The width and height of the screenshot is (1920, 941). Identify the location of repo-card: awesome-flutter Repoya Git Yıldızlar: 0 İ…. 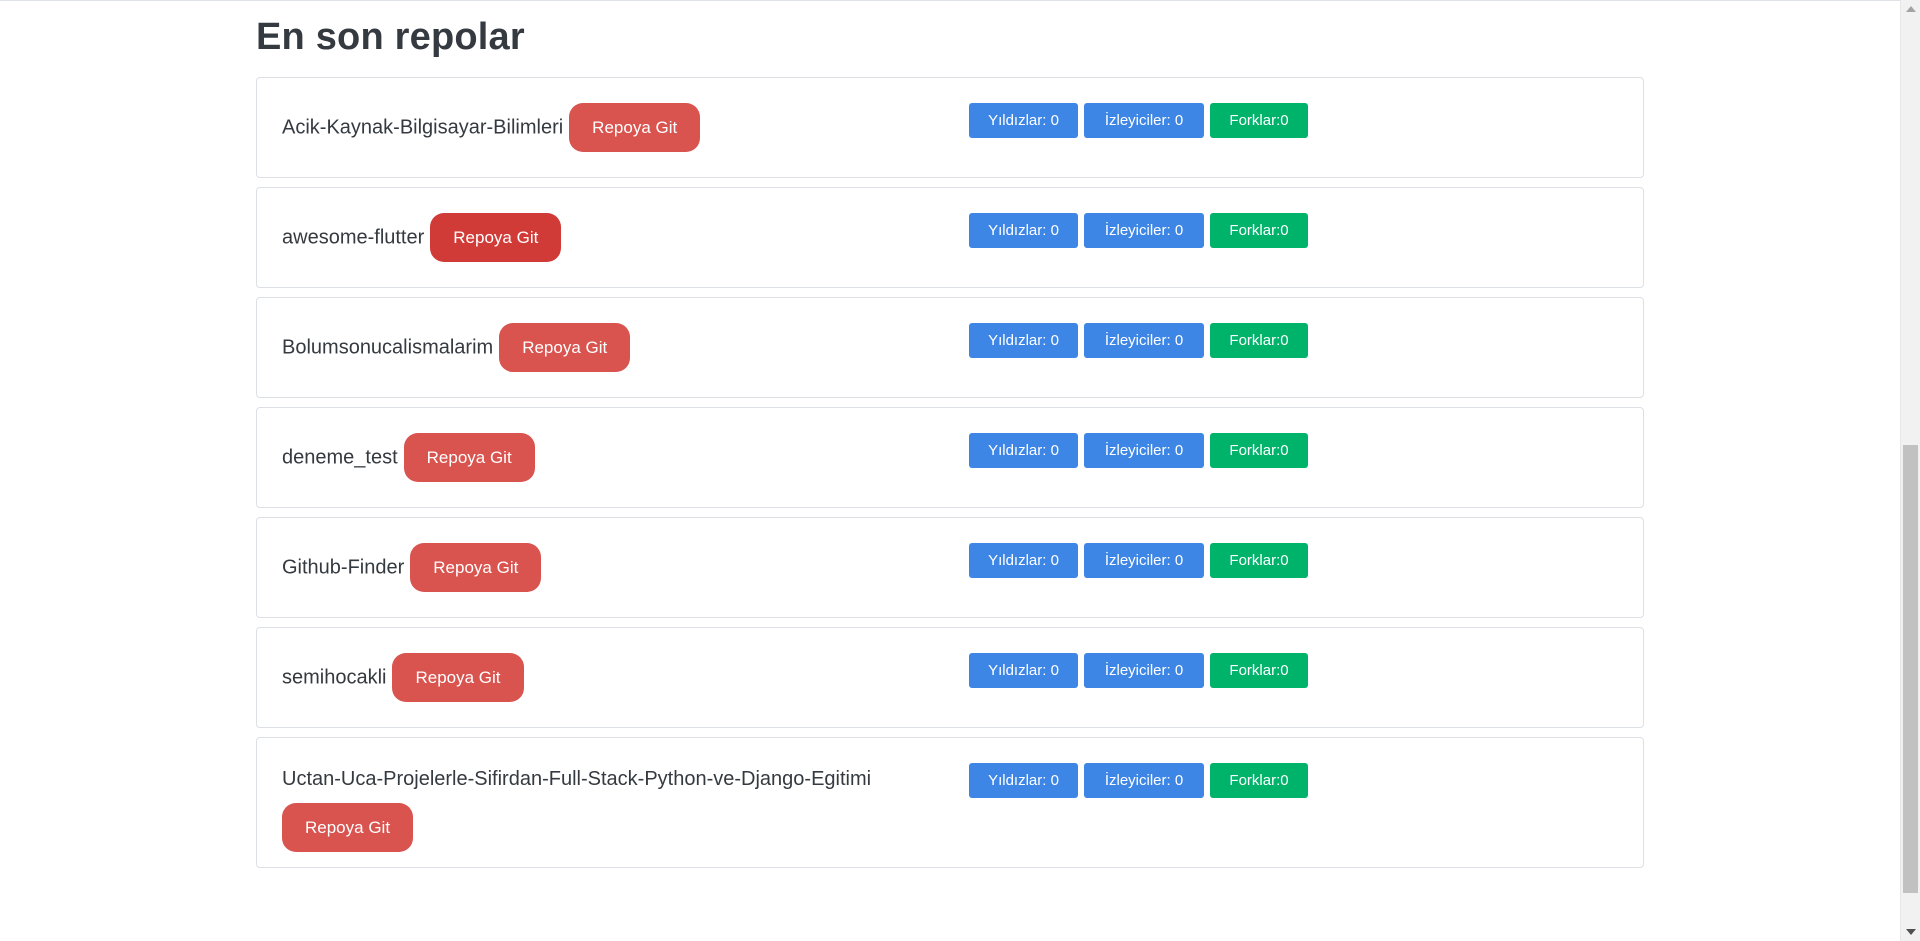
(950, 237).